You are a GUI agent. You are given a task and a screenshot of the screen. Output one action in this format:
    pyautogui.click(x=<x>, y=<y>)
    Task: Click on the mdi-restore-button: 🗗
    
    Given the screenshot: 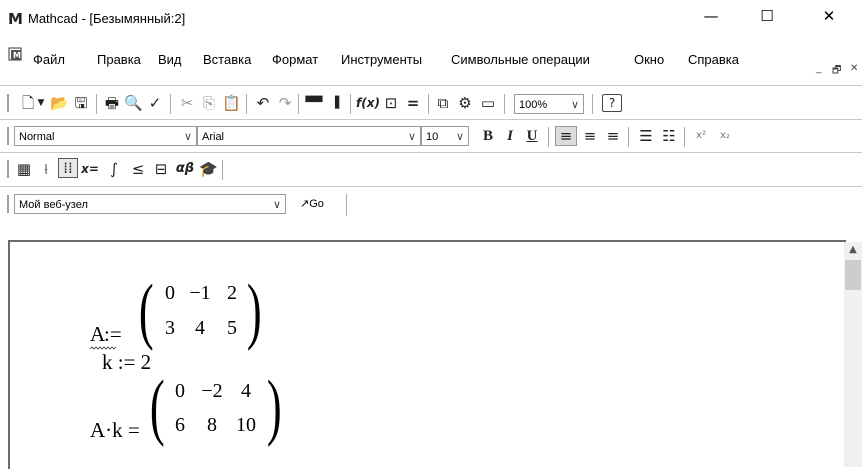 What is the action you would take?
    pyautogui.click(x=836, y=71)
    